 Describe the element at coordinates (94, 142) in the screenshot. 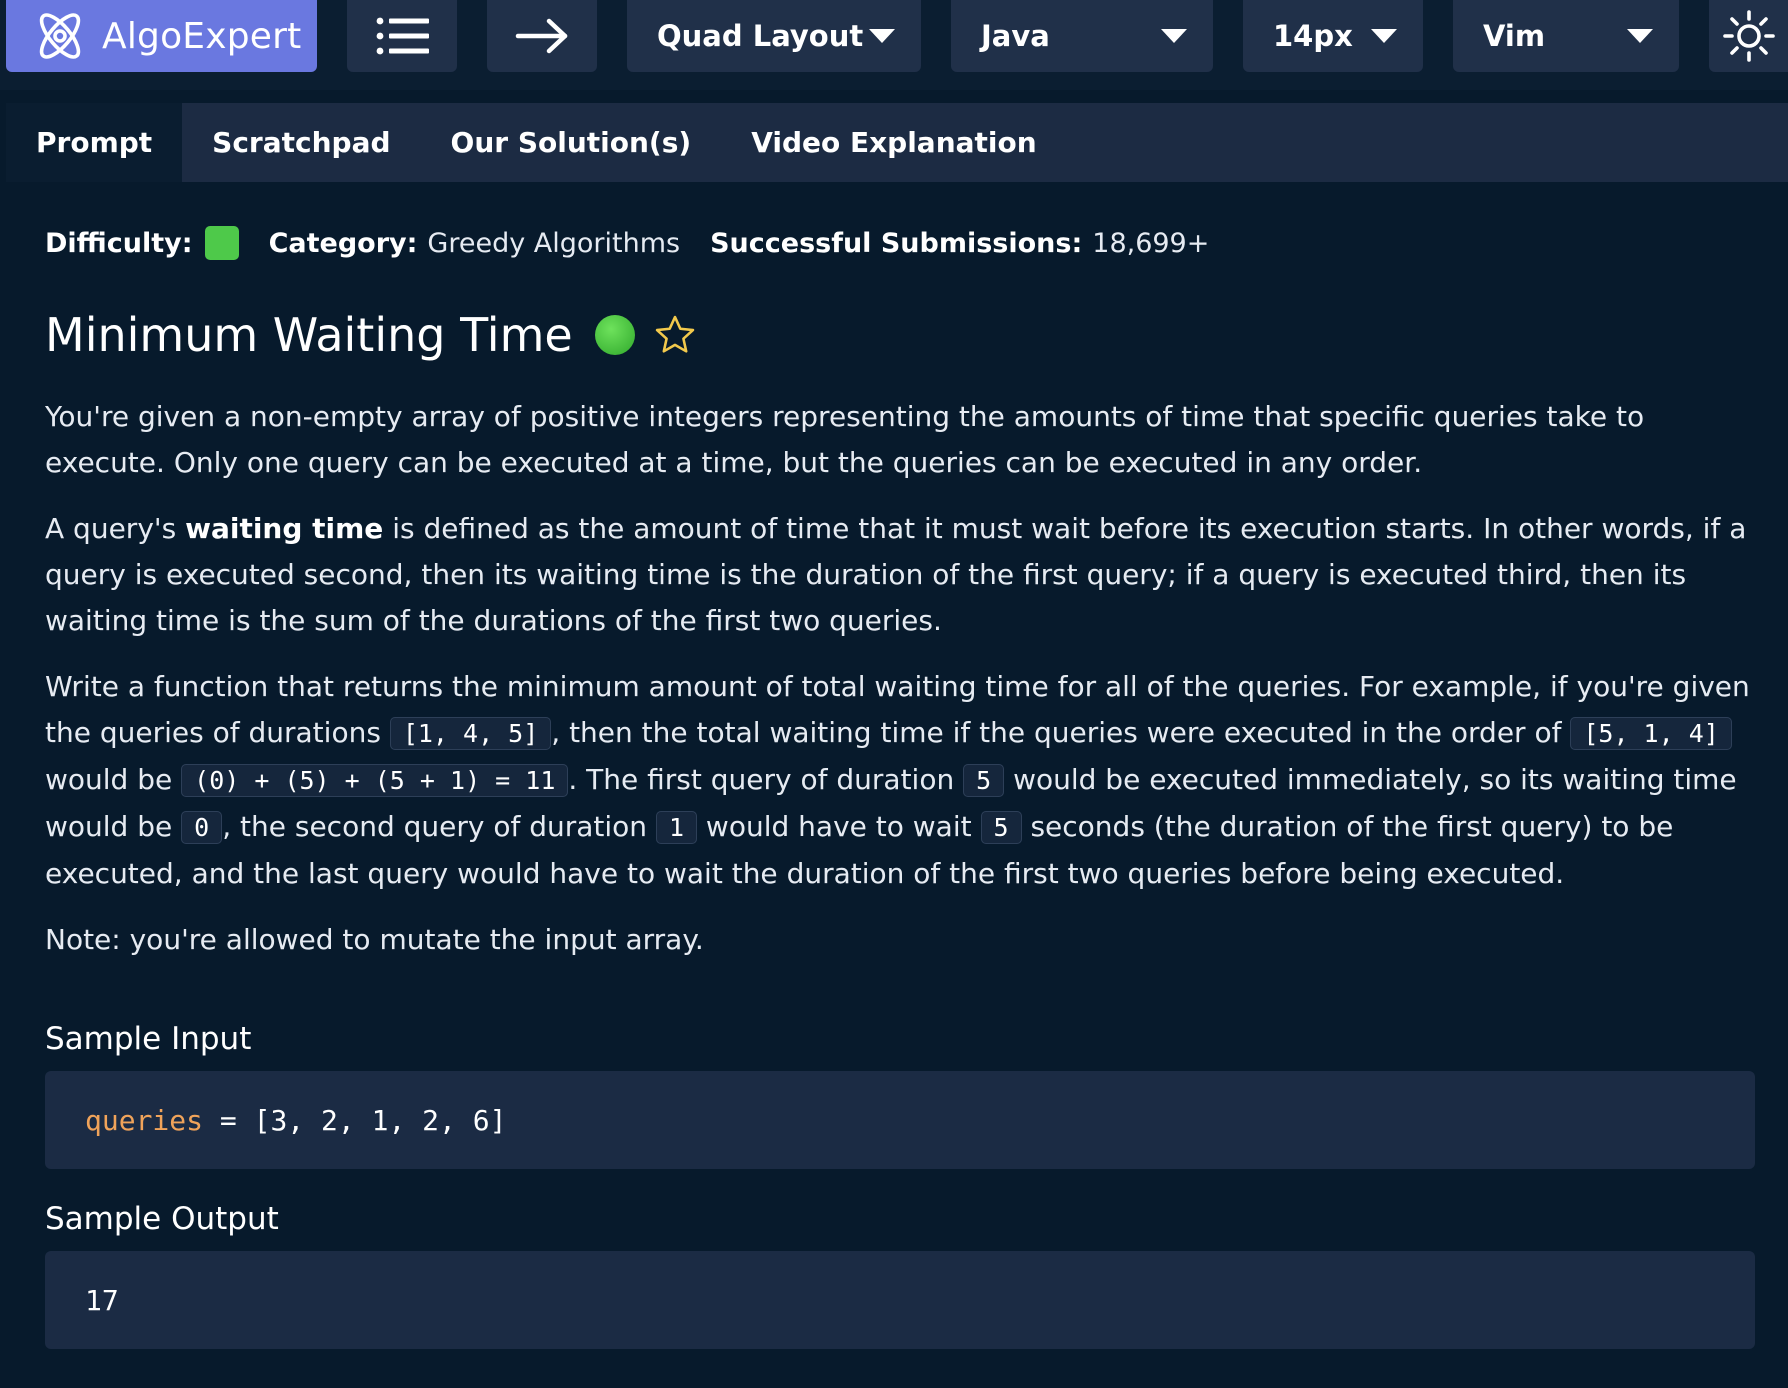

I see `tab-prompt: Prompt` at that location.